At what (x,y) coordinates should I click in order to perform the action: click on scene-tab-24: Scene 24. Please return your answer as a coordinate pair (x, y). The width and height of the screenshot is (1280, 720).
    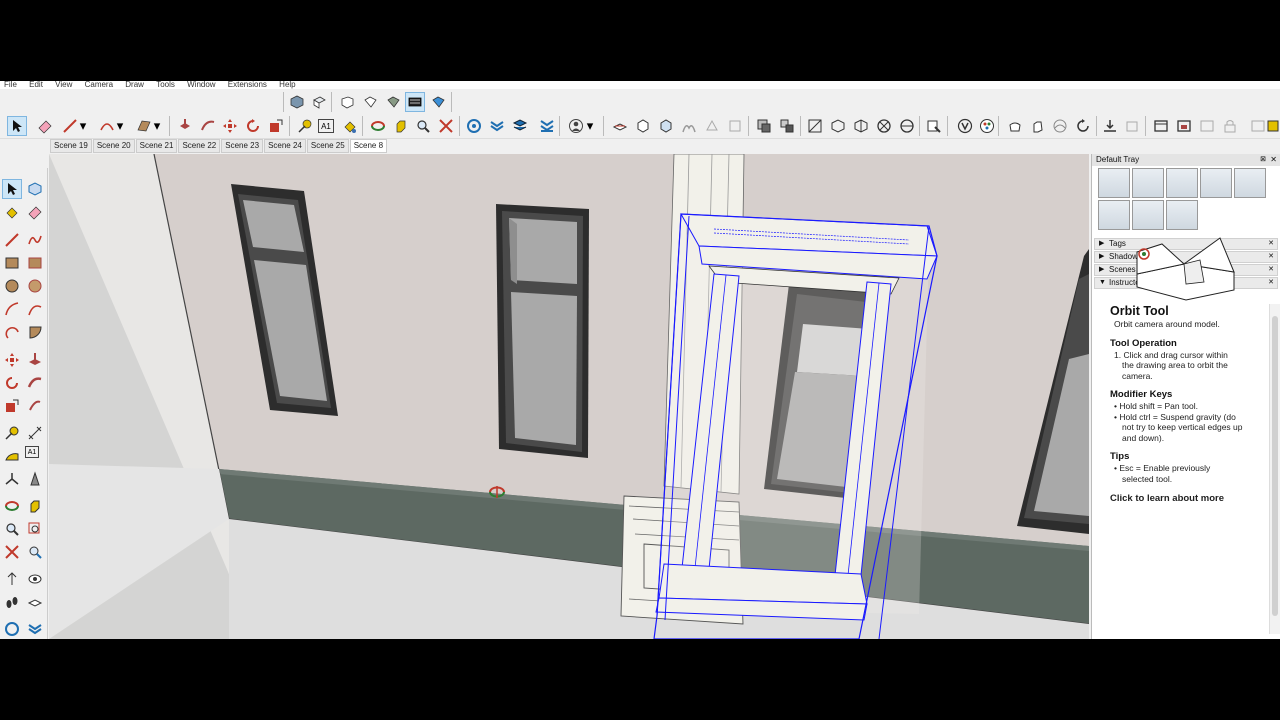
    Looking at the image, I should click on (285, 146).